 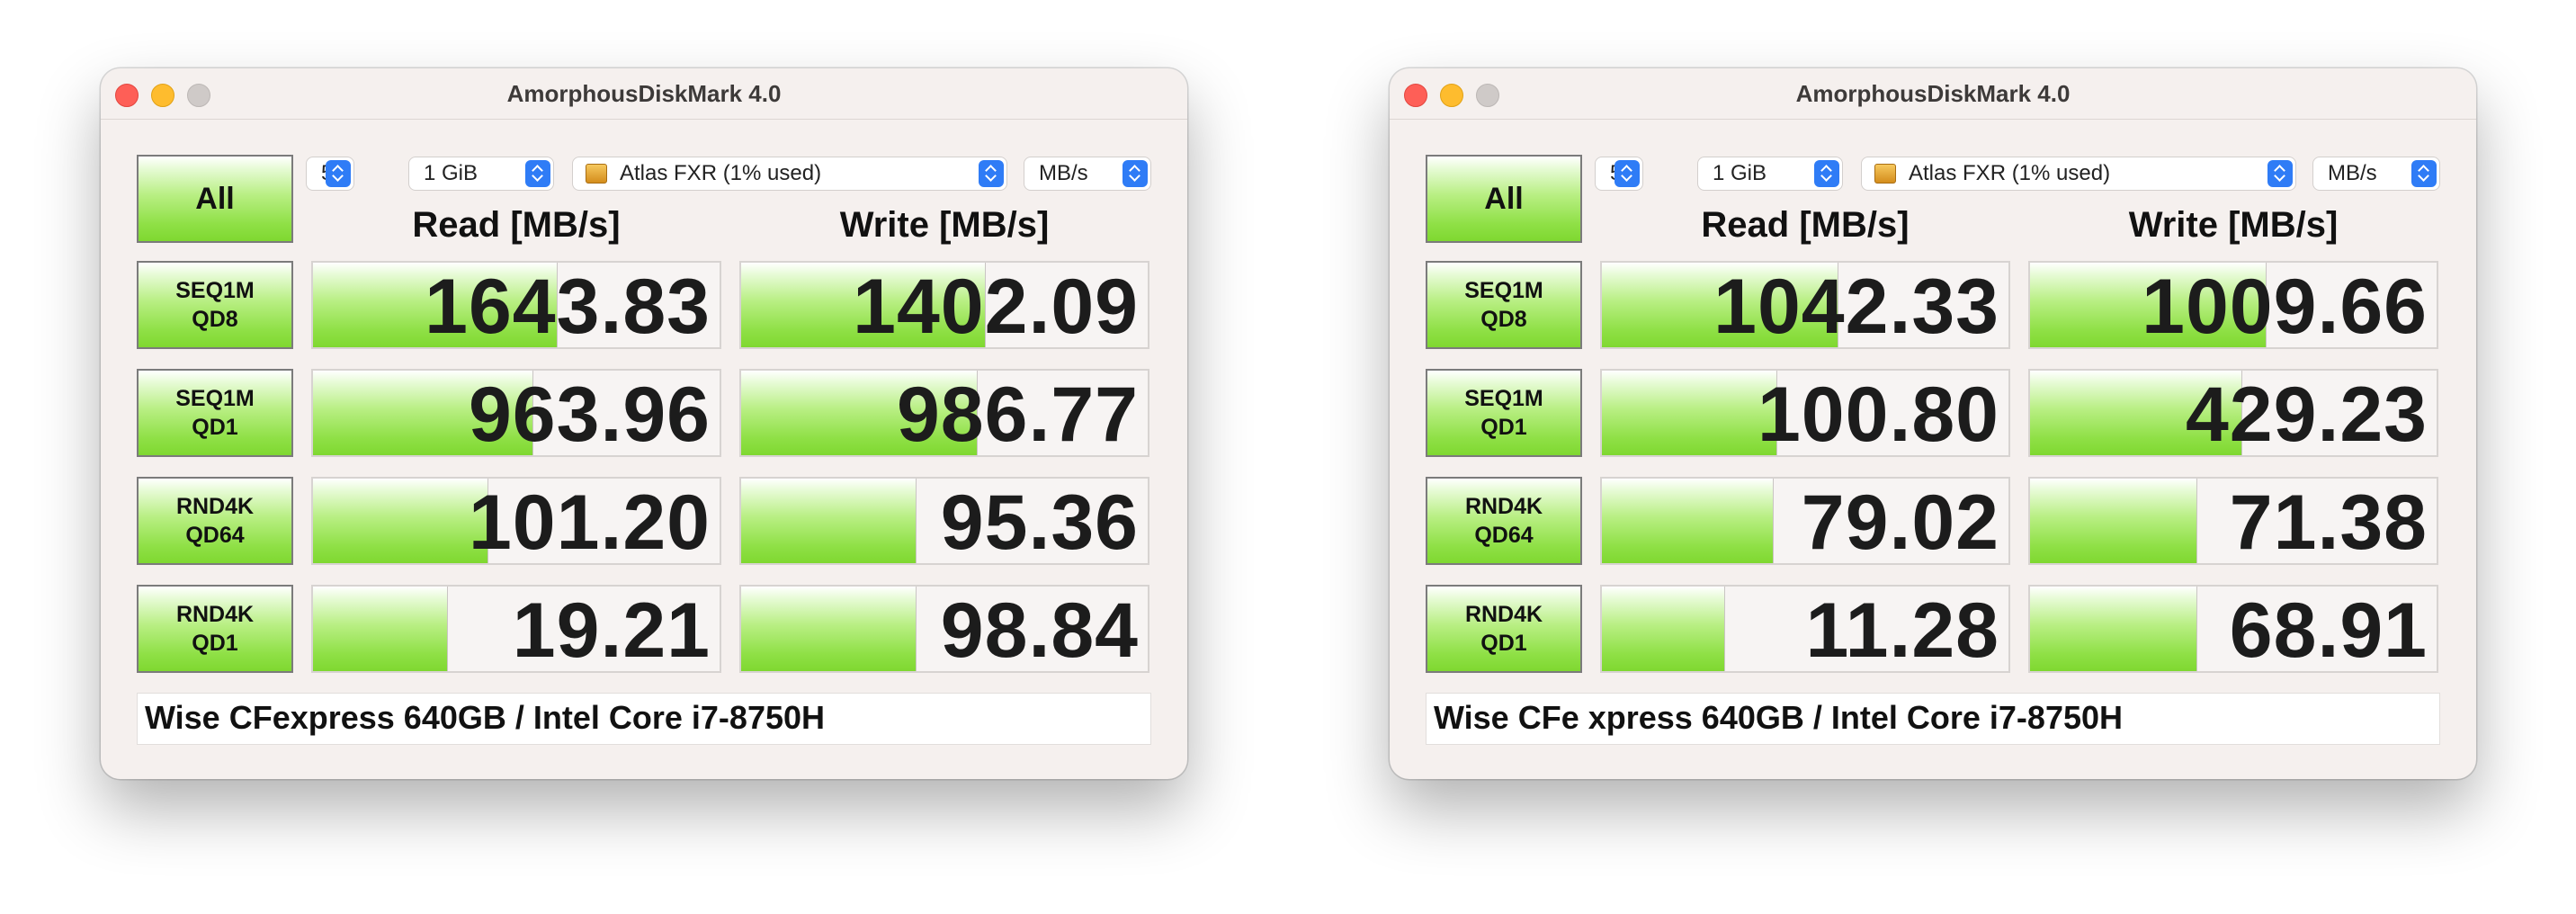 I want to click on write-value: 98.84, so click(x=1039, y=630).